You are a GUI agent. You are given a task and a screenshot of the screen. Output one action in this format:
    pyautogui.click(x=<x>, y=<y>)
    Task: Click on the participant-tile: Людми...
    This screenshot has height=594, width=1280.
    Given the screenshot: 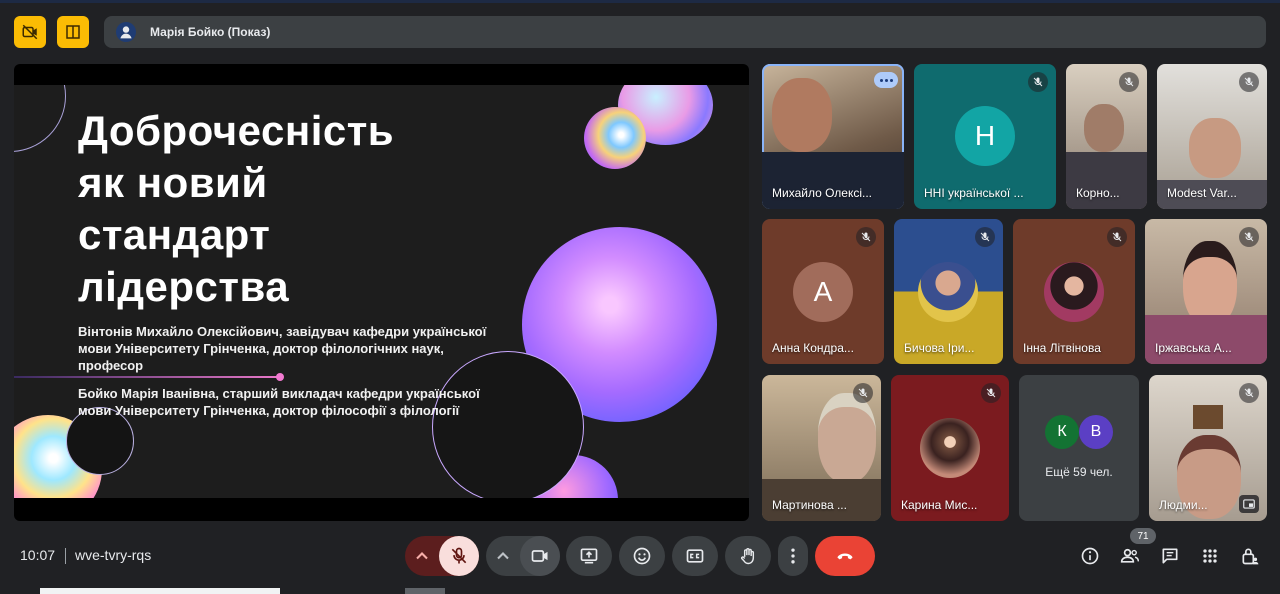 What is the action you would take?
    pyautogui.click(x=1208, y=448)
    